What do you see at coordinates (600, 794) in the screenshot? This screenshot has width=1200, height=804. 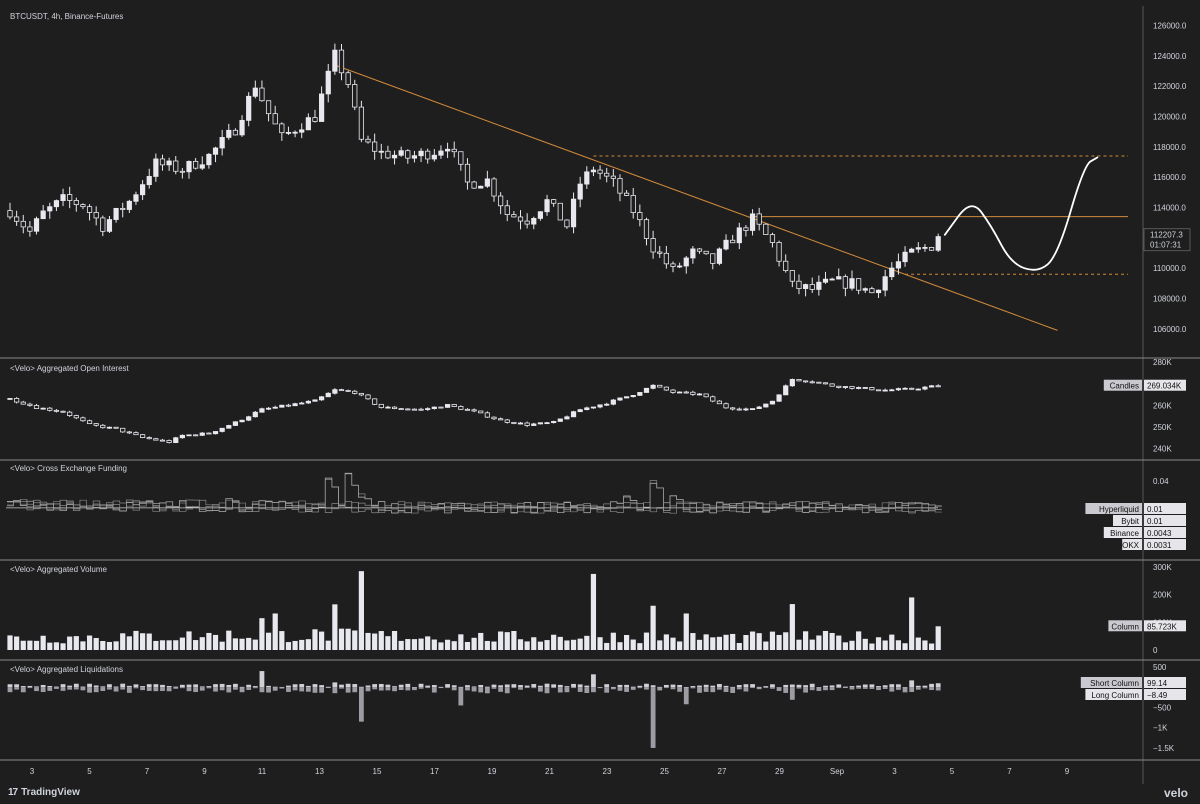 I see `footer-bar: 17 TradingView velo` at bounding box center [600, 794].